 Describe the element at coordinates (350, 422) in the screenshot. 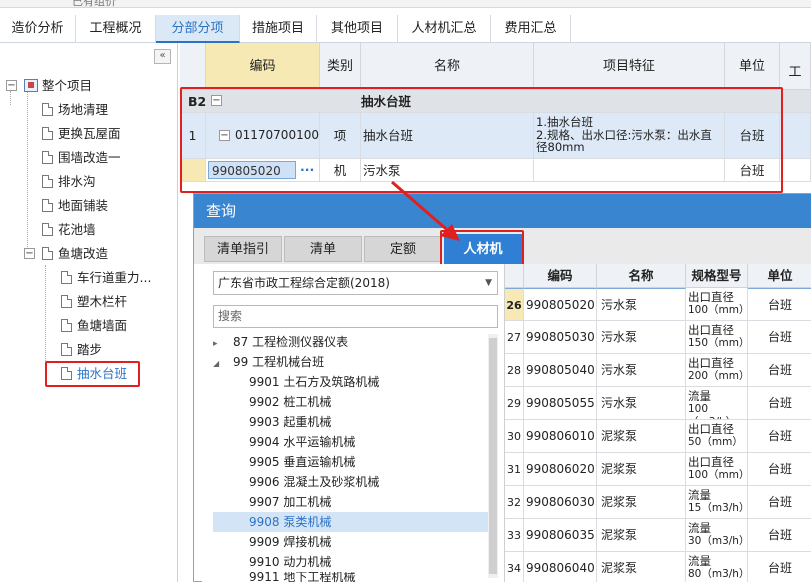

I see `category-9903: 9903 起重机械` at that location.